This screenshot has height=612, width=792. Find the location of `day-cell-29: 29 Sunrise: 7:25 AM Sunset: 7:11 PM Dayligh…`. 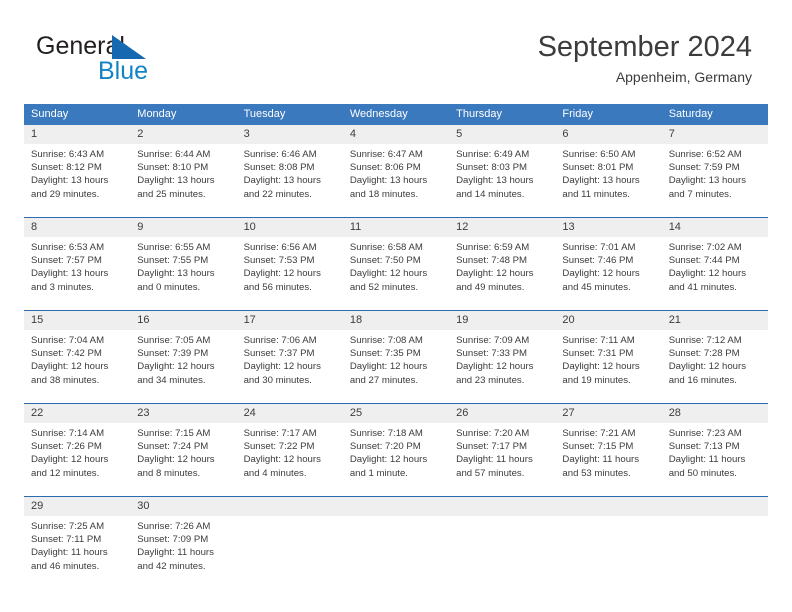

day-cell-29: 29 Sunrise: 7:25 AM Sunset: 7:11 PM Dayligh… is located at coordinates (77, 539).